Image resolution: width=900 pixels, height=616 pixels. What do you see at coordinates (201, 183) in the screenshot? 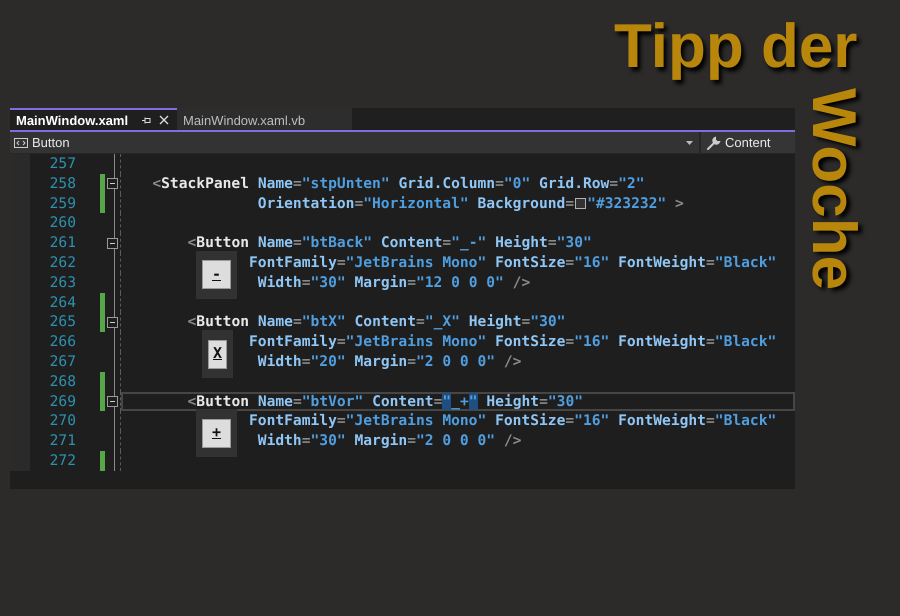
I see `element-tag: <StackPanel` at bounding box center [201, 183].